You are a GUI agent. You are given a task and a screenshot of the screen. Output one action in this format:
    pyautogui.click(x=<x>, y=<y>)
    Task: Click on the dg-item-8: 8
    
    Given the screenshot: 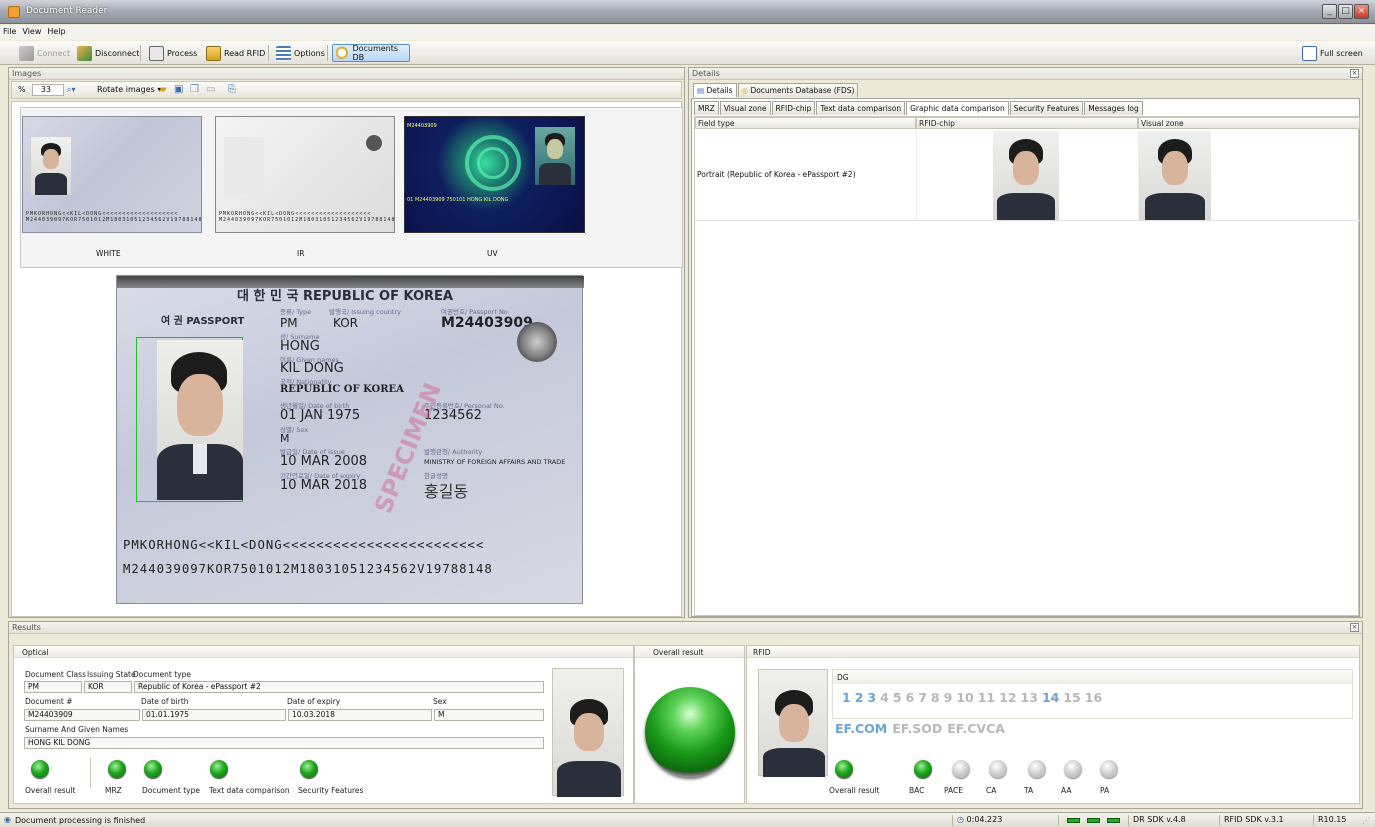 What is the action you would take?
    pyautogui.click(x=935, y=698)
    